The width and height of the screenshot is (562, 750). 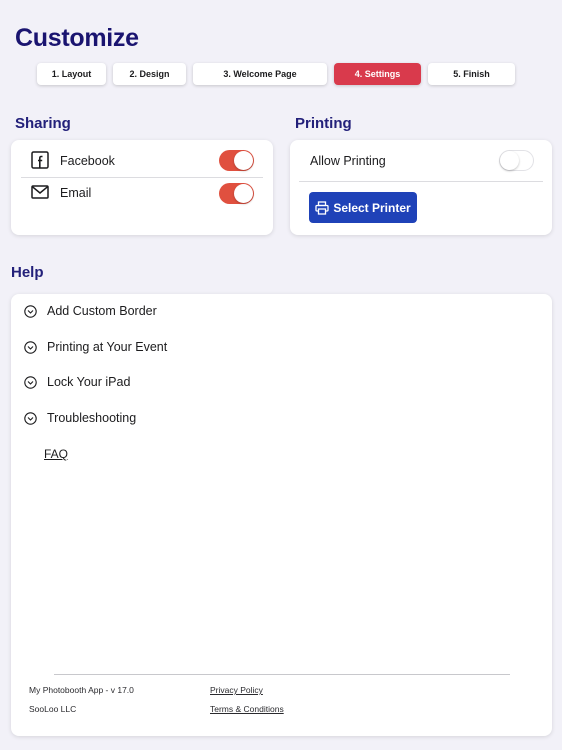 What do you see at coordinates (53, 709) in the screenshot?
I see `company-name: SooLoo LLC` at bounding box center [53, 709].